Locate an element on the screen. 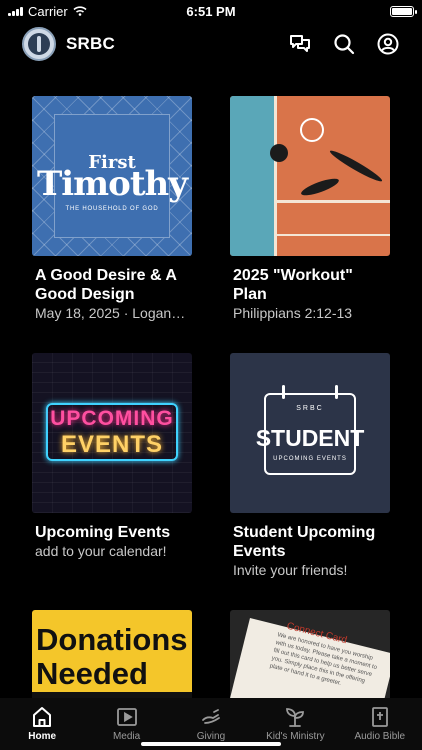 This screenshot has width=422, height=750. card-thumbnail: SRBC STUDENT UPCOMING EVENTS is located at coordinates (310, 433).